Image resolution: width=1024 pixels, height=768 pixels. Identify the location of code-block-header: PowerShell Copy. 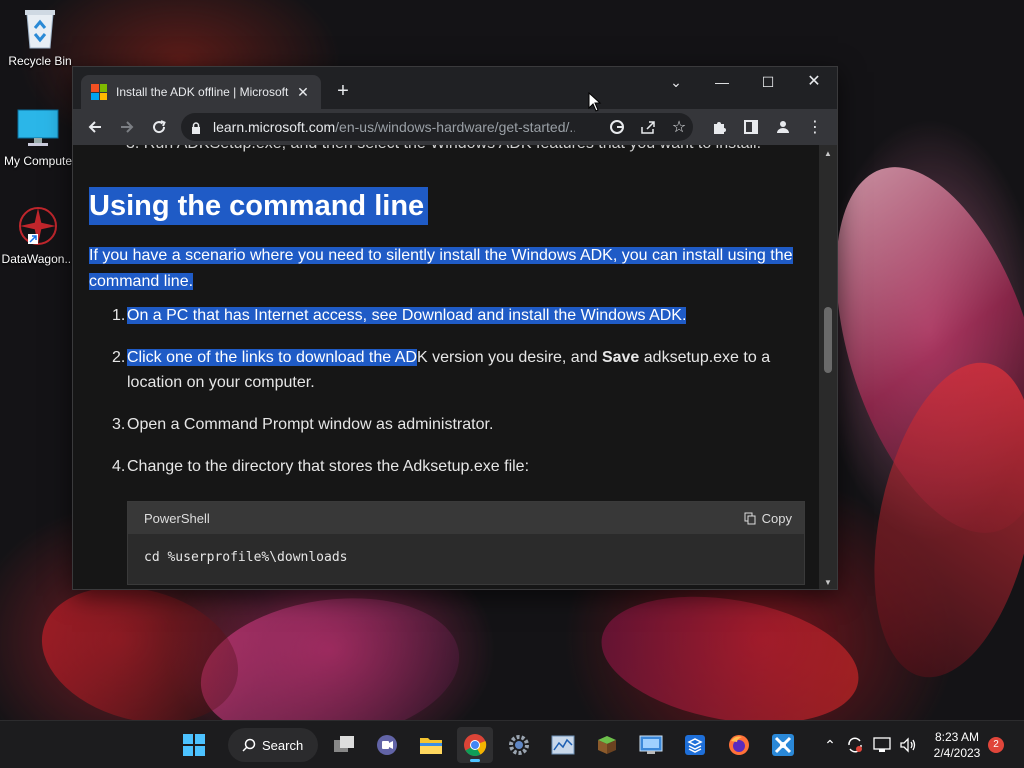
(466, 518).